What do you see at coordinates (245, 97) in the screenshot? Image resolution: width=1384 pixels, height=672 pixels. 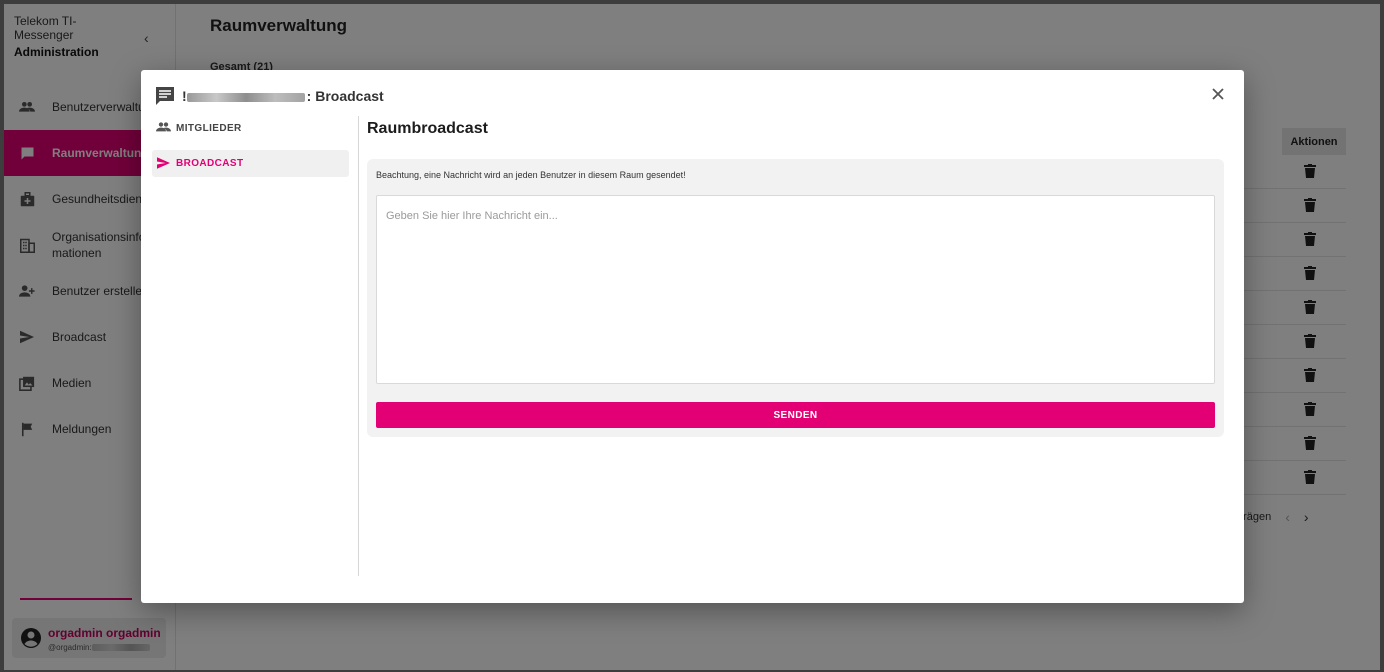 I see `redacted-room-name` at bounding box center [245, 97].